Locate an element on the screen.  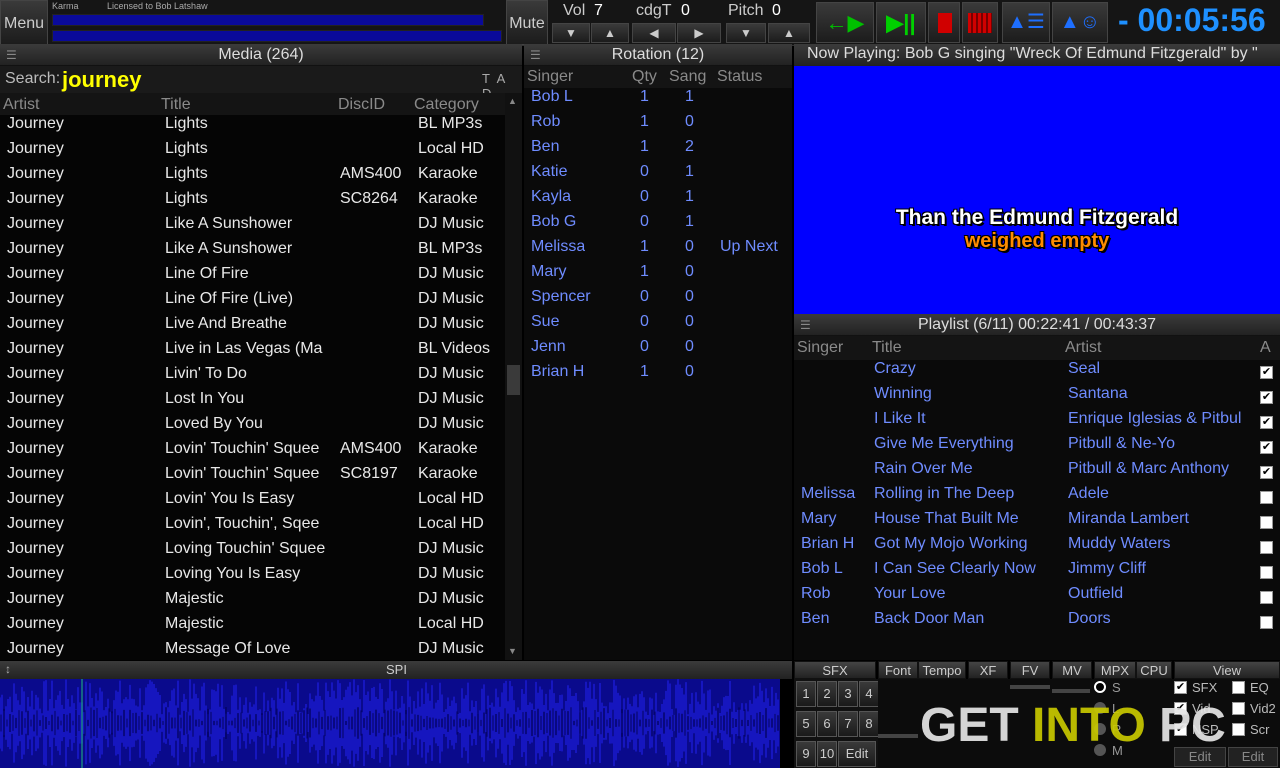
view-tab: View is located at coordinates (1227, 670).